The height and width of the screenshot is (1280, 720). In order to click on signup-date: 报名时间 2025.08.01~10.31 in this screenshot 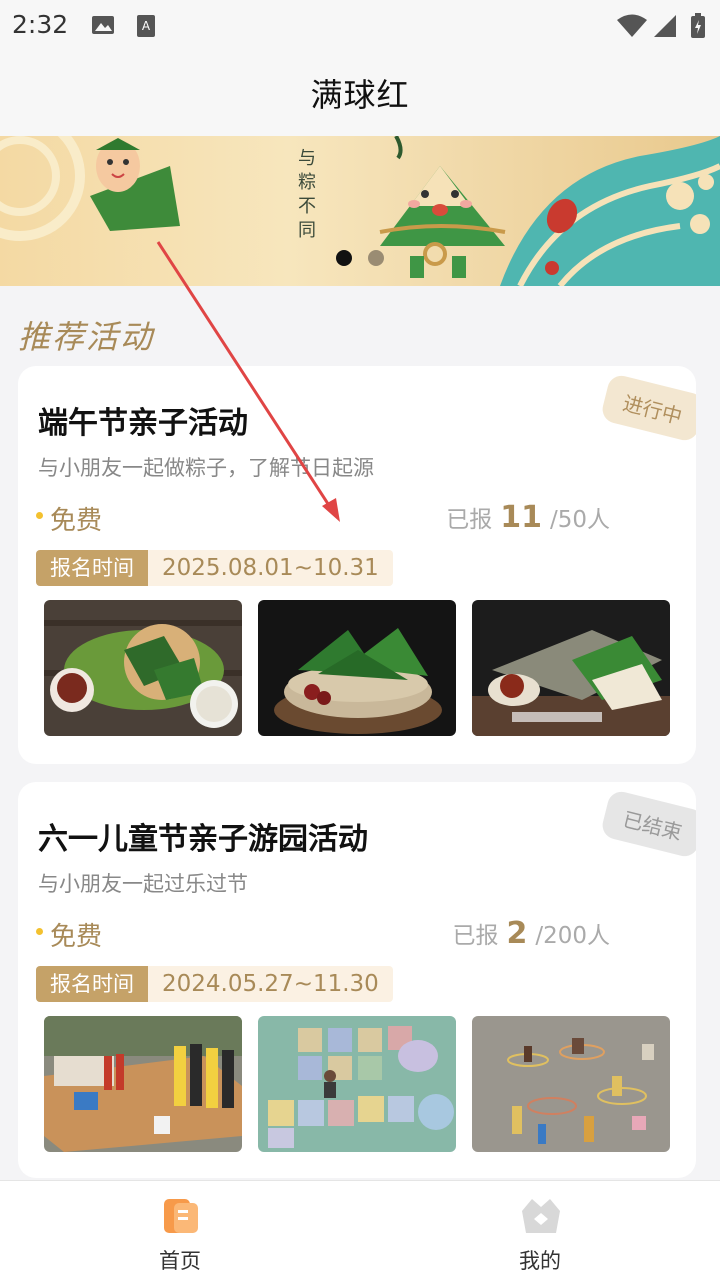, I will do `click(214, 568)`.